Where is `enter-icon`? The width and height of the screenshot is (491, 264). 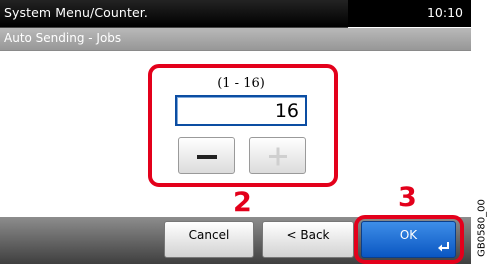
enter-icon is located at coordinates (443, 247).